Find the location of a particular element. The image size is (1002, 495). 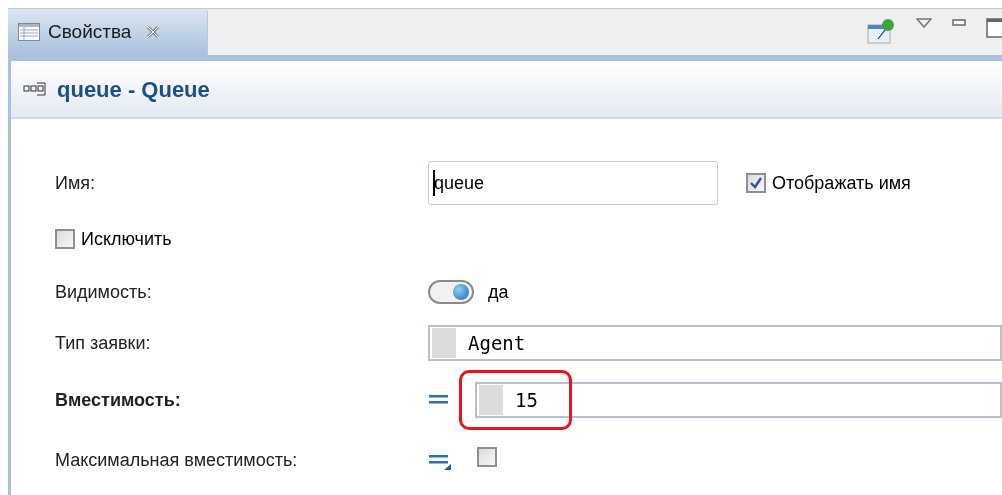

queue-icon is located at coordinates (35, 89).